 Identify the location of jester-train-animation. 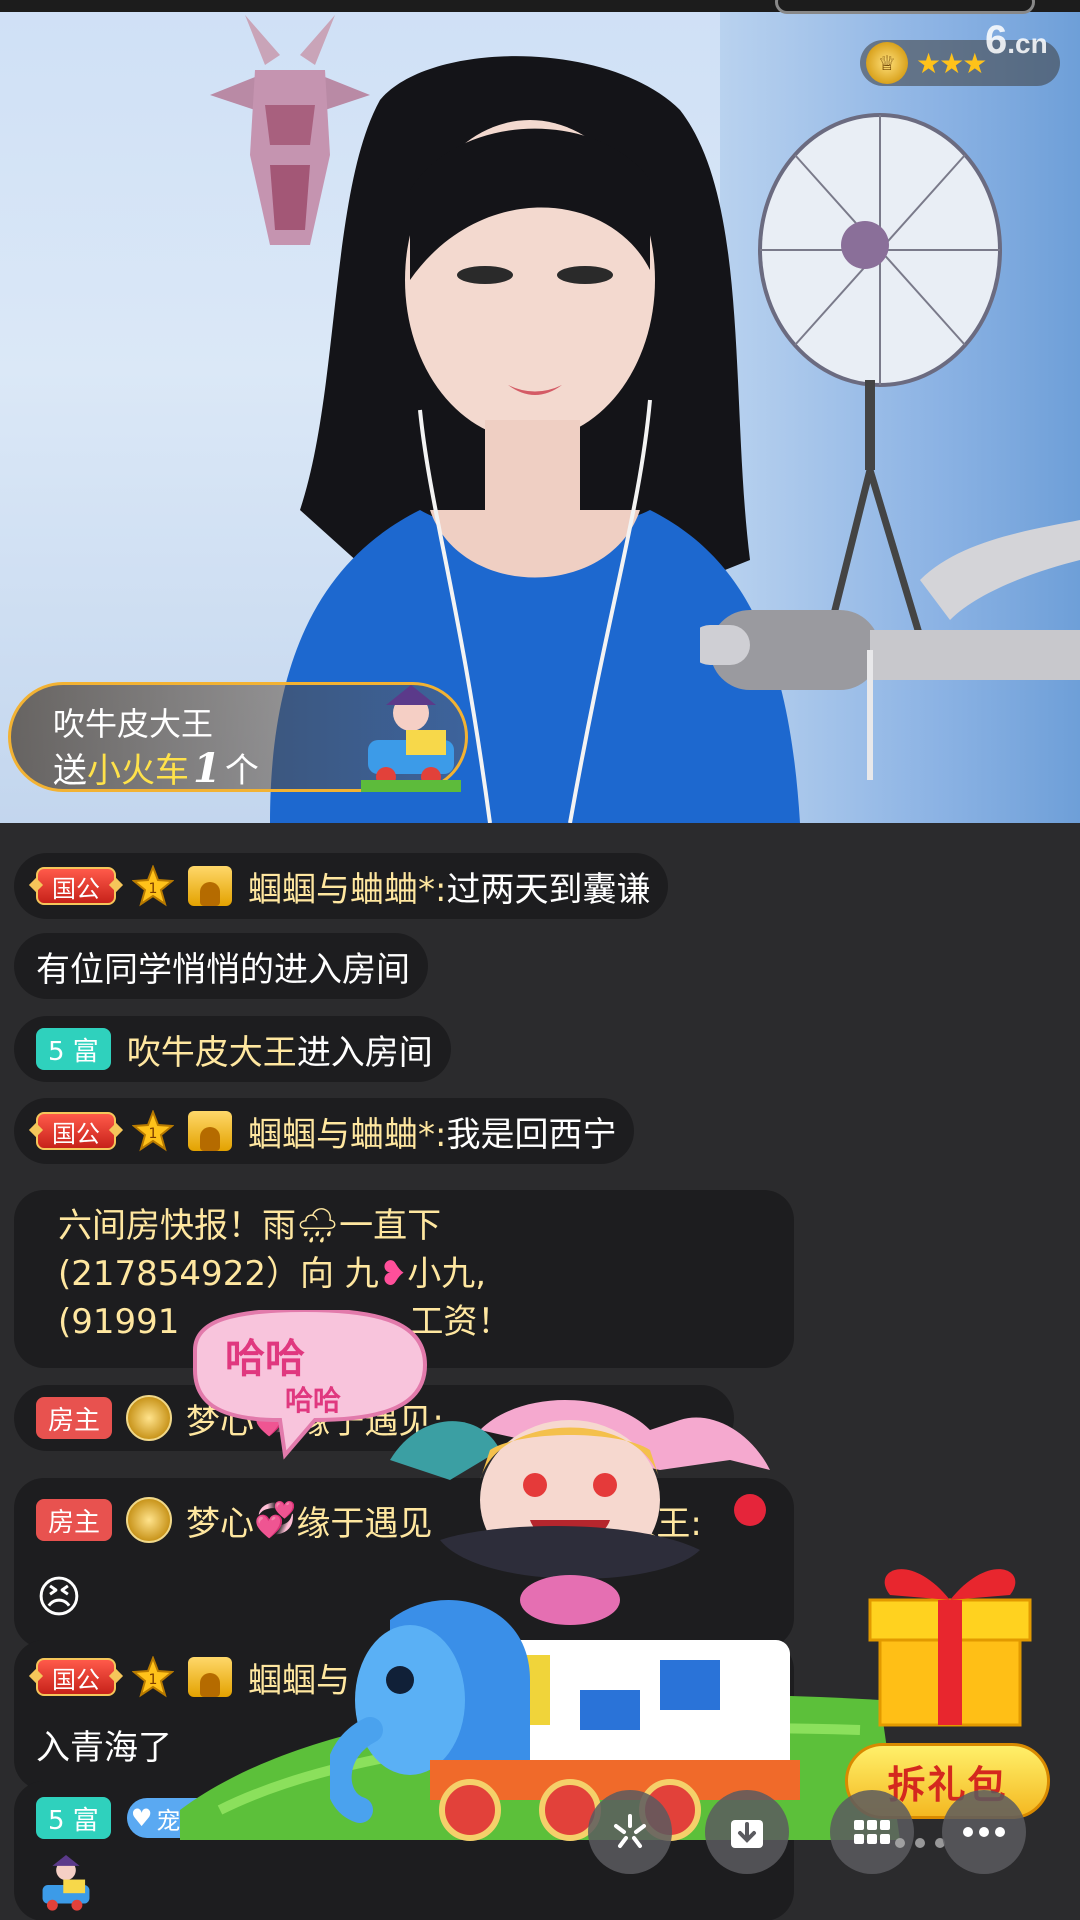
(565, 1620).